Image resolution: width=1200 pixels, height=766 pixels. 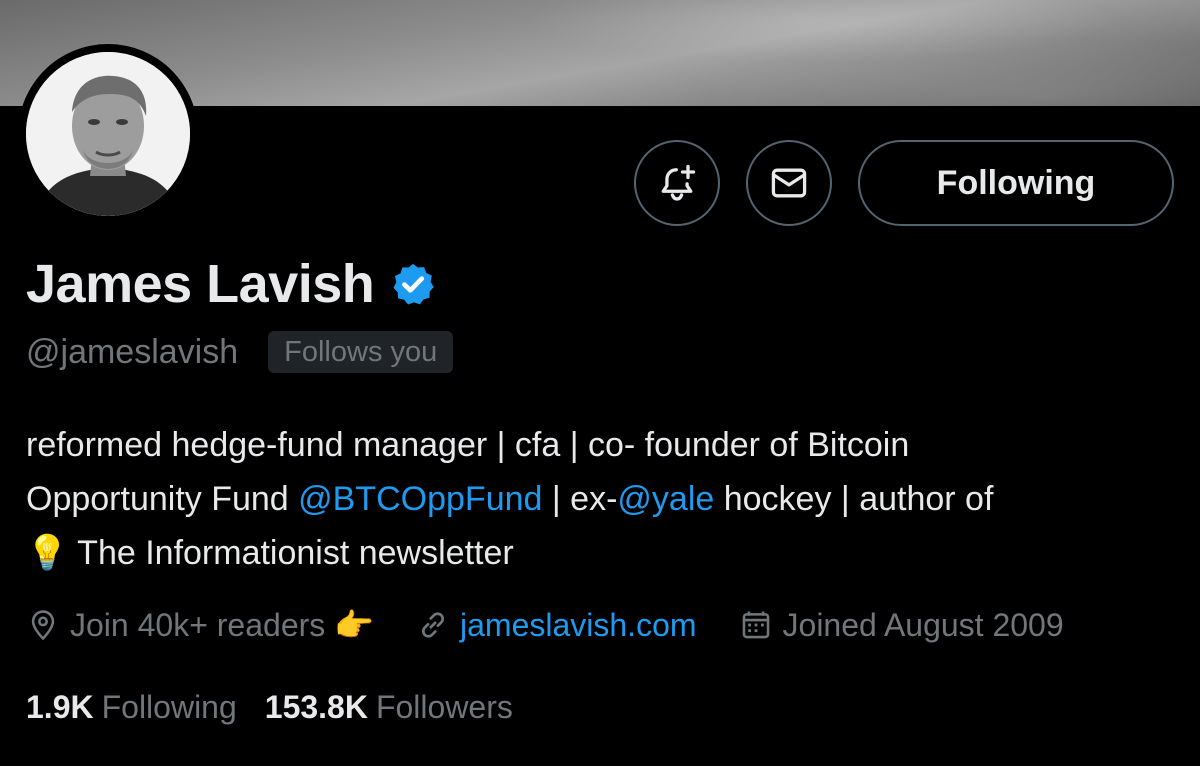 I want to click on follow-stats: 1.9K Following 153.8K Followers, so click(x=283, y=707).